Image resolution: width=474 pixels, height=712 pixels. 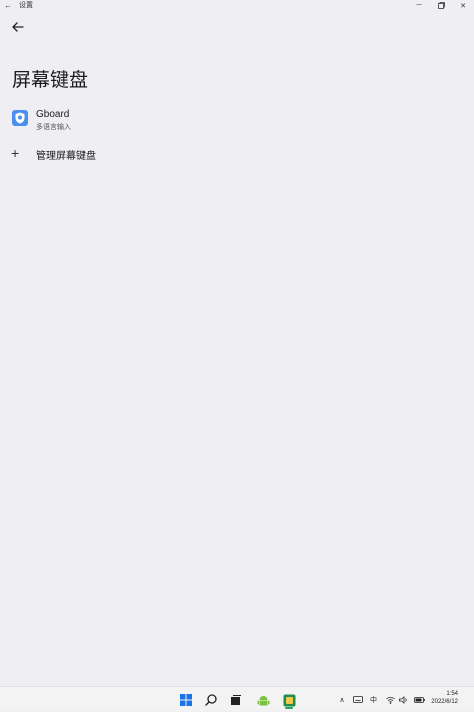 I want to click on window-controls: ─ ✕, so click(x=441, y=5).